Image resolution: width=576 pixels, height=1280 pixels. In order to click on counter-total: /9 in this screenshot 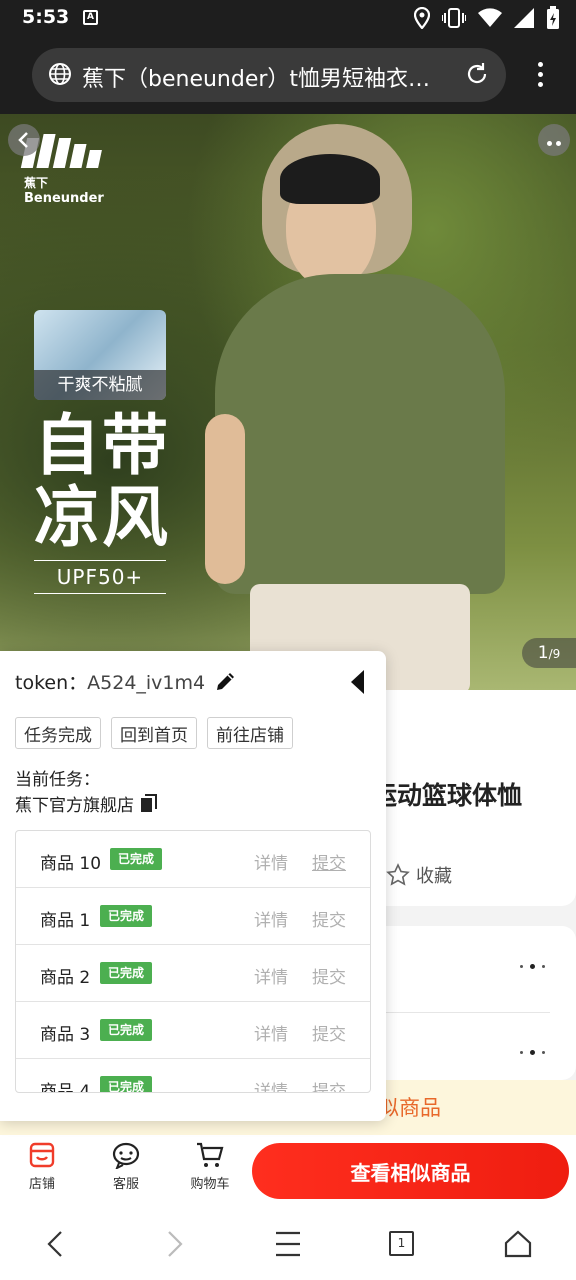, I will do `click(554, 654)`.